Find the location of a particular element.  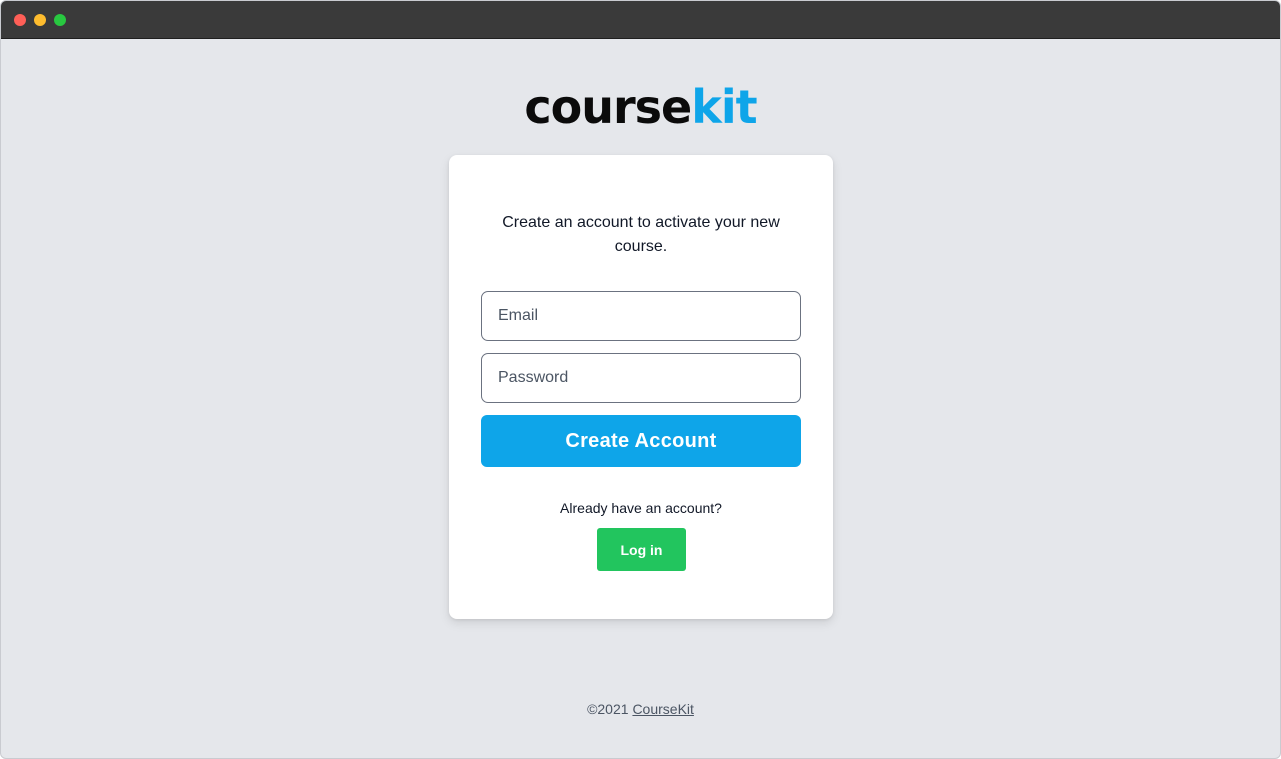

password-field is located at coordinates (641, 378).